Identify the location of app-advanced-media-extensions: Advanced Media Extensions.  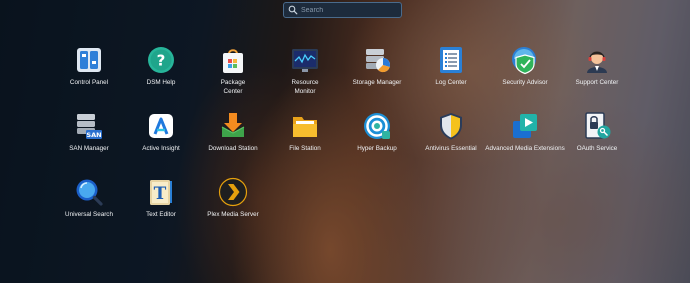
(525, 132).